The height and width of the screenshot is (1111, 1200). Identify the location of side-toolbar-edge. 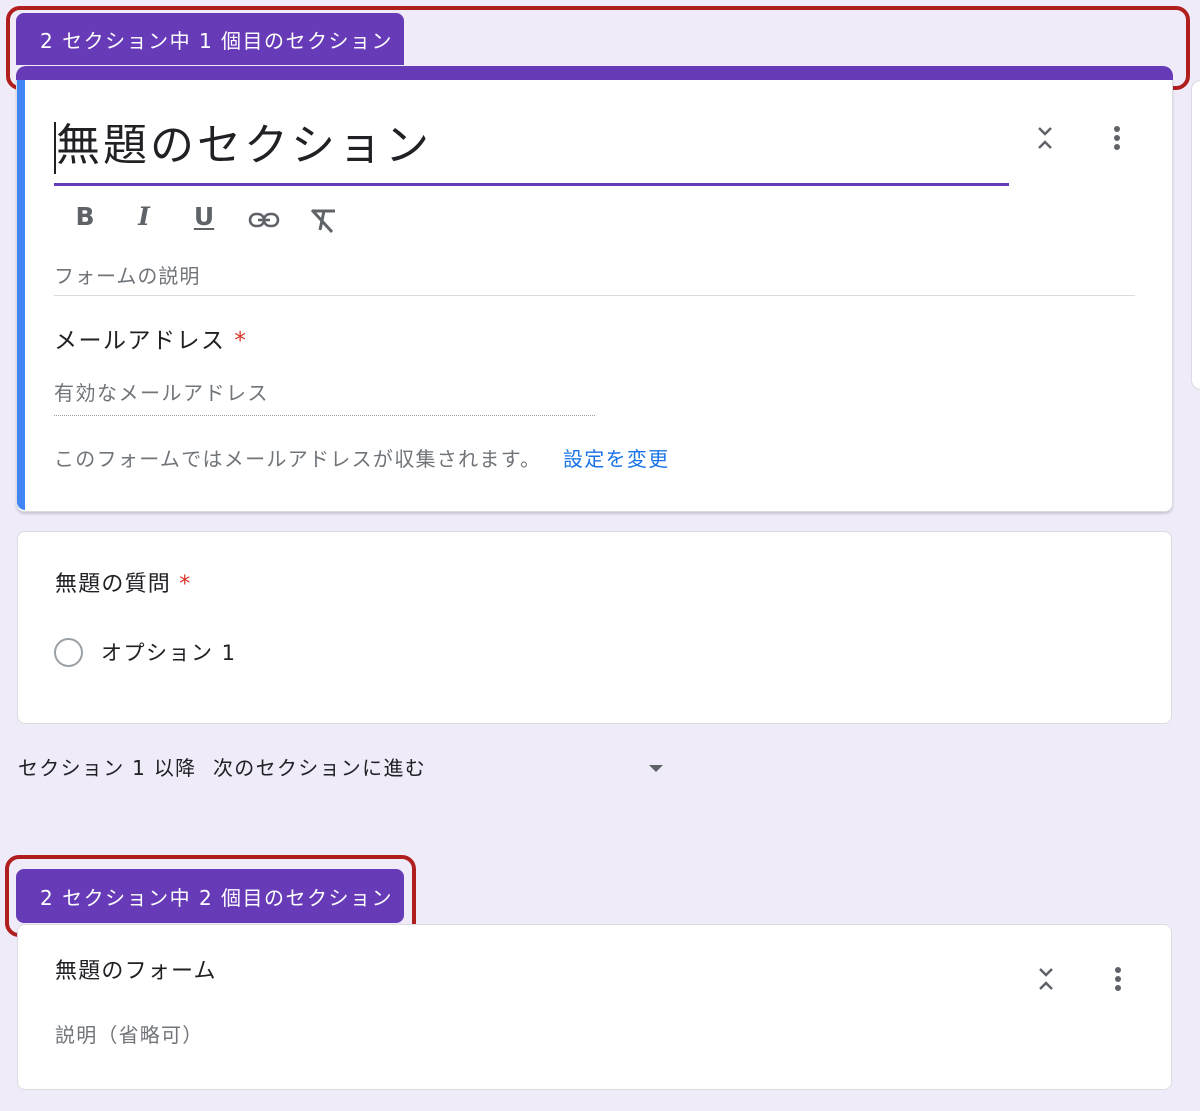
(1195, 235).